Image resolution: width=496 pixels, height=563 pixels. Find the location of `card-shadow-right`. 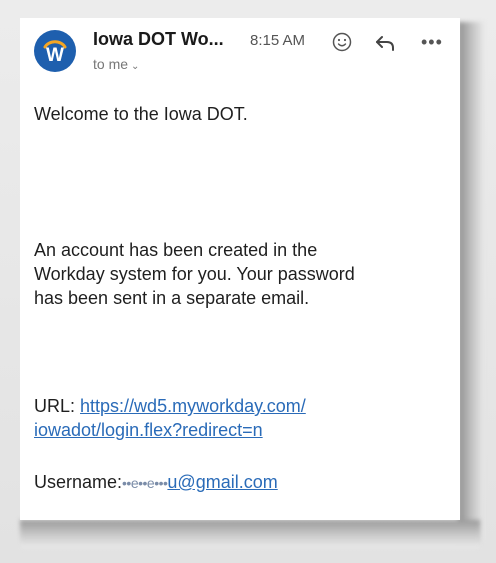

card-shadow-right is located at coordinates (471, 282).